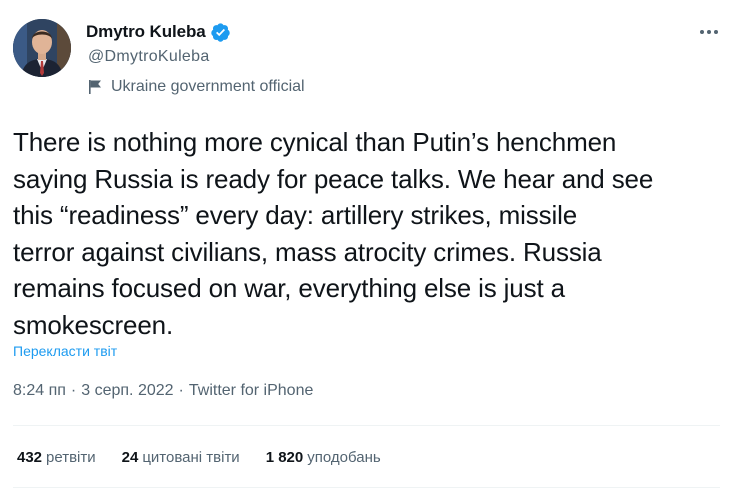 The width and height of the screenshot is (736, 488). What do you see at coordinates (146, 32) in the screenshot?
I see `author-display-name: Dmytro Kuleba` at bounding box center [146, 32].